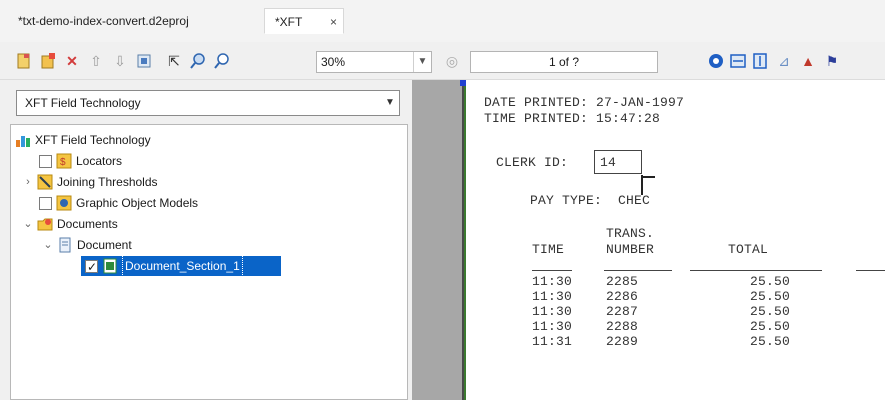  Describe the element at coordinates (222, 61) in the screenshot. I see `zoom-out-icon` at that location.